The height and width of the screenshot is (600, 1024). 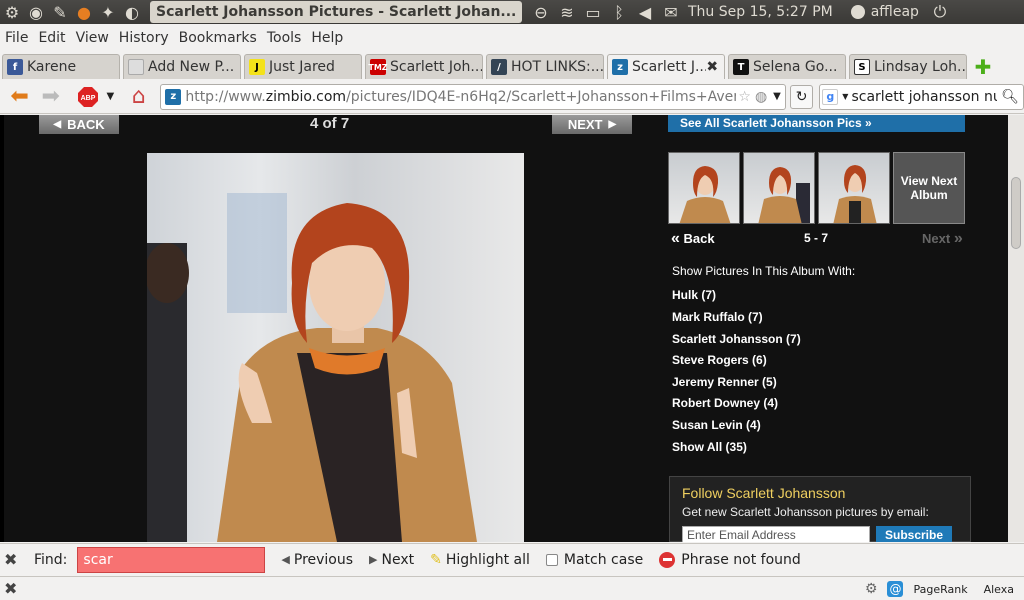 I want to click on menu-bookmarks: Bookmarks, so click(x=218, y=38).